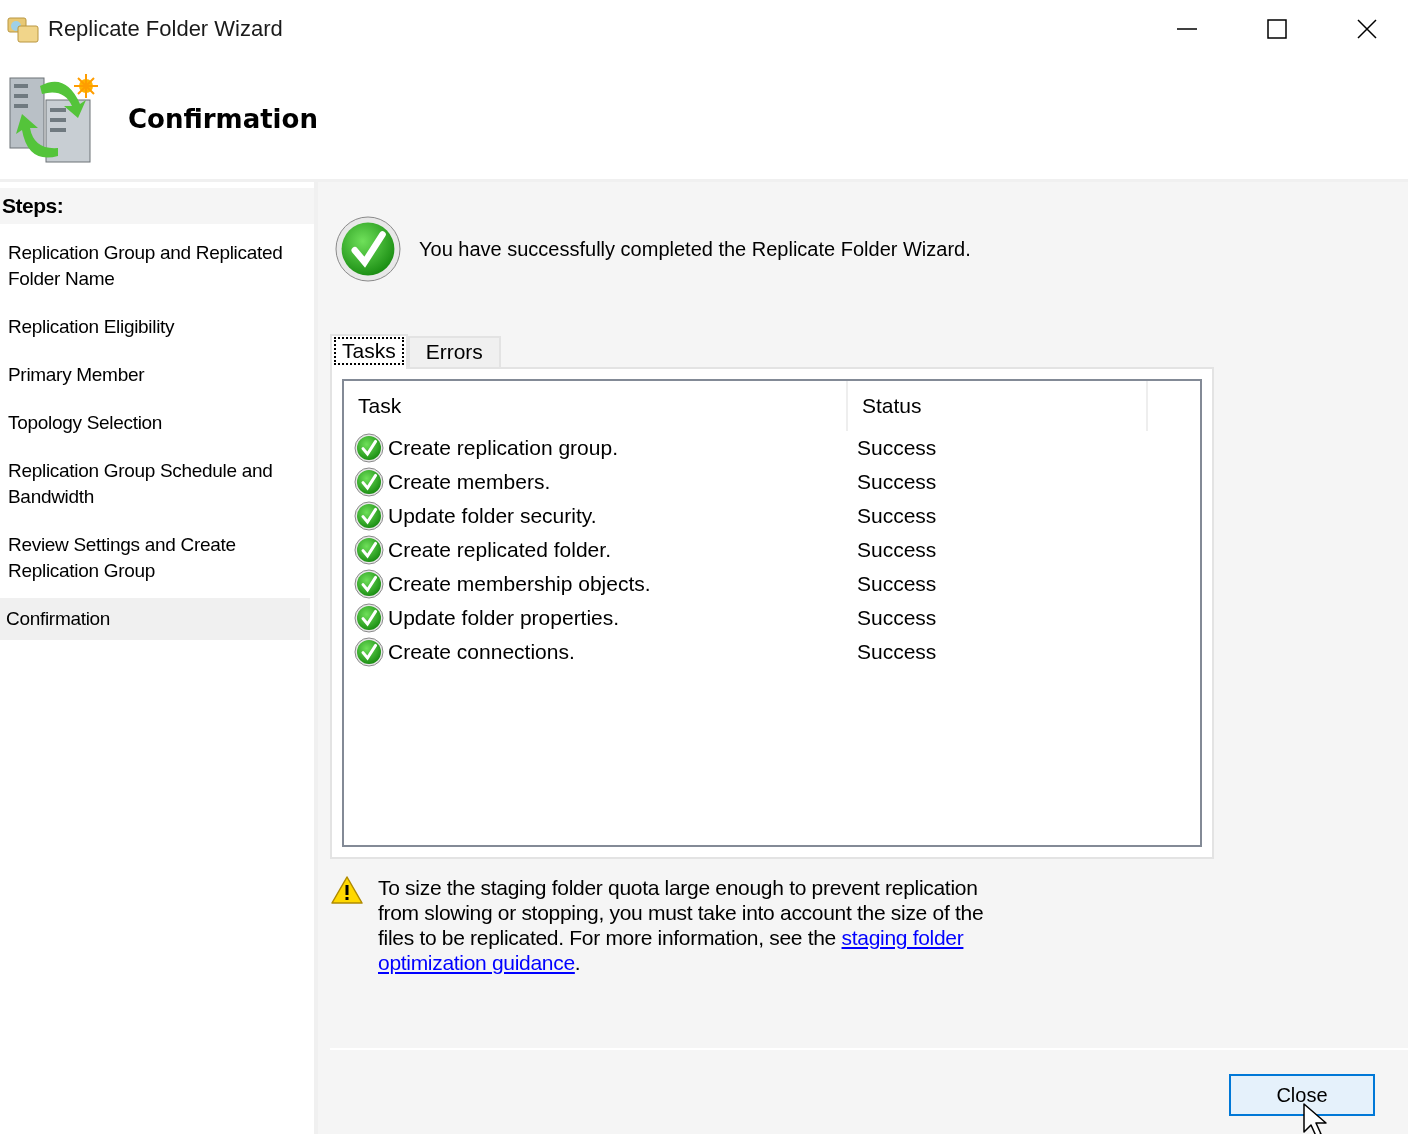 This screenshot has width=1408, height=1134. I want to click on servers-sync-icon, so click(52, 118).